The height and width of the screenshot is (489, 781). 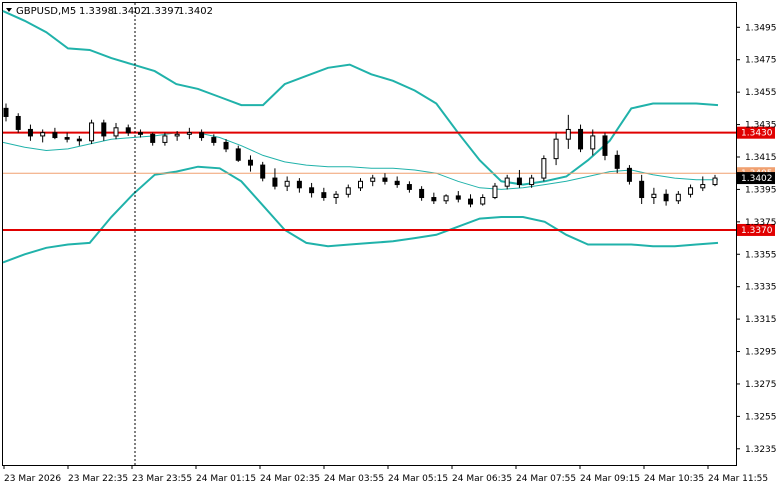 I want to click on x-tick-label: 24 Mar 07:55, so click(x=546, y=479).